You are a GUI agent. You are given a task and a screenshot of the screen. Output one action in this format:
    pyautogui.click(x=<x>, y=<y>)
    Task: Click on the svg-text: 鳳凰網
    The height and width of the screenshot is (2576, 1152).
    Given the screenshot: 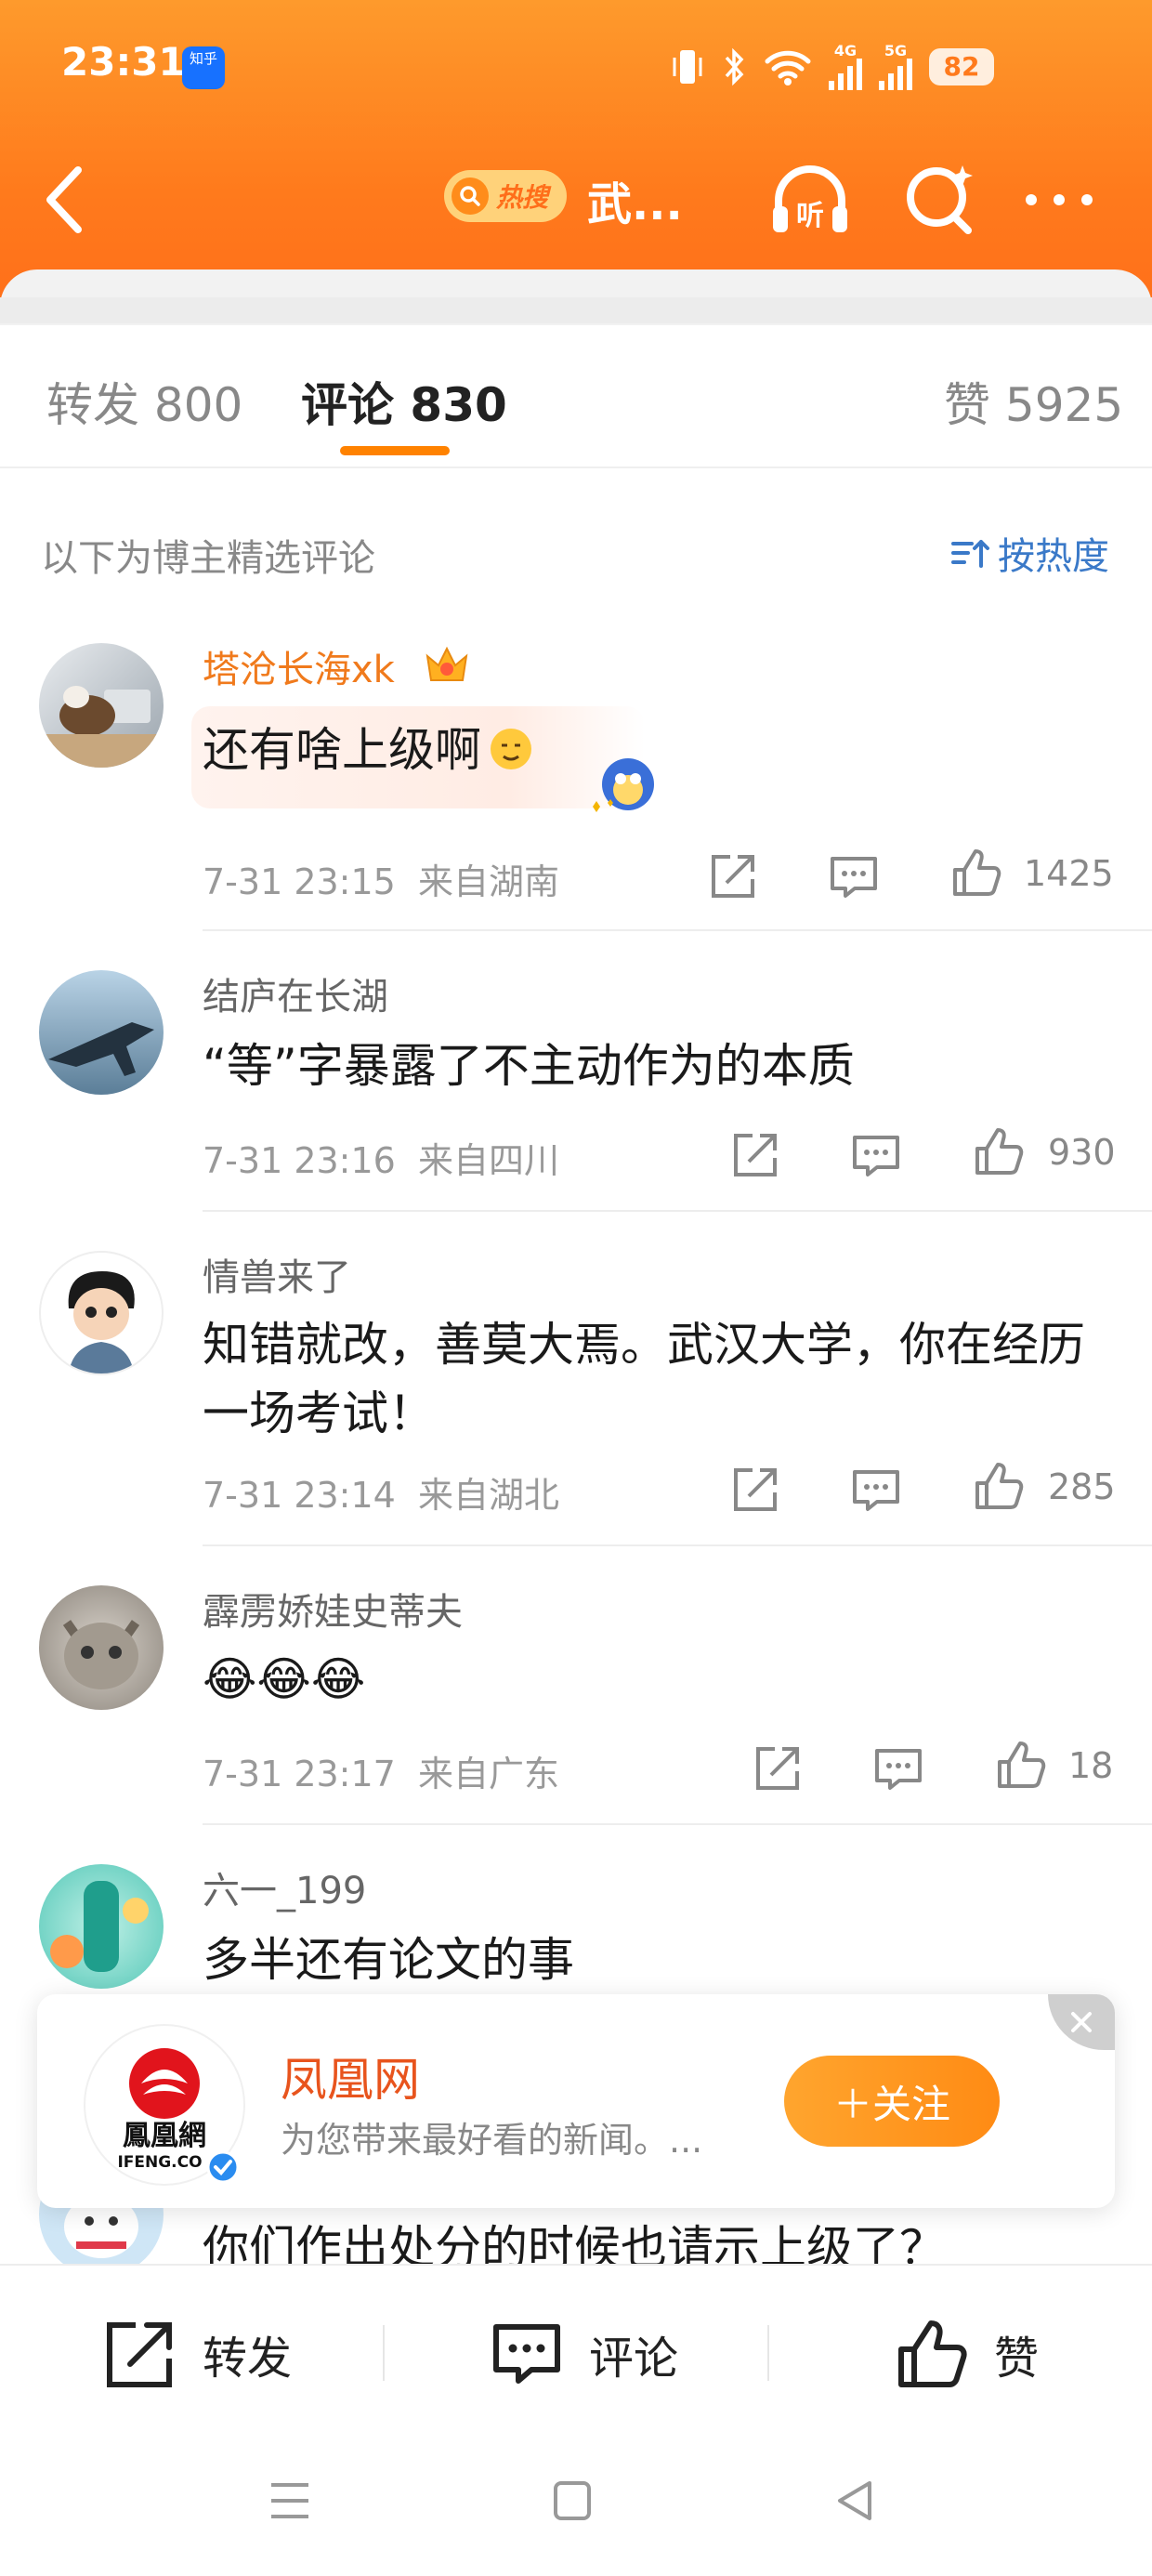 What is the action you would take?
    pyautogui.click(x=164, y=2136)
    